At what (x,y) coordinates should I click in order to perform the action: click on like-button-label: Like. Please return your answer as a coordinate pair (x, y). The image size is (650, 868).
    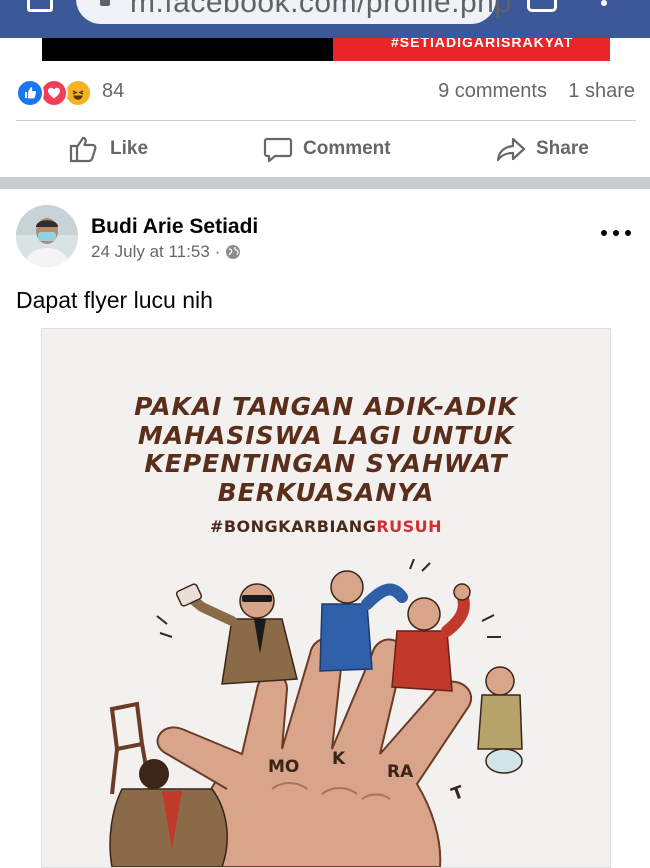
    Looking at the image, I should click on (129, 148).